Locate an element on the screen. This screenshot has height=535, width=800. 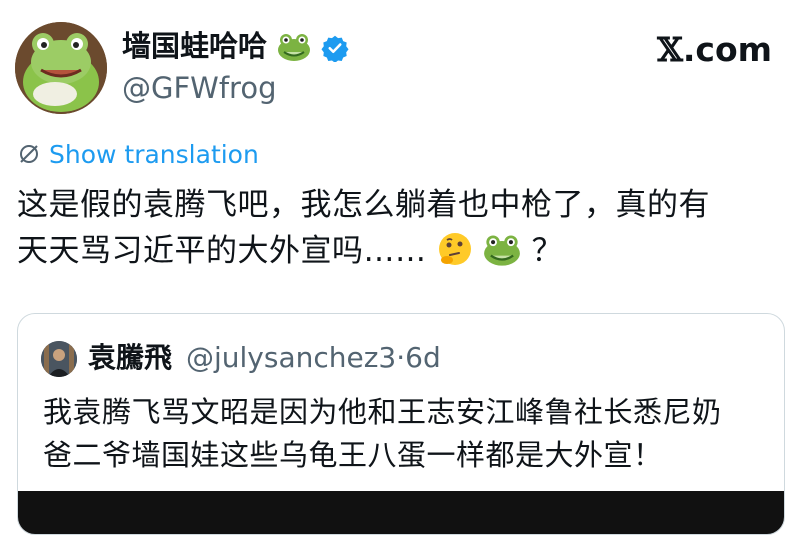
tweet-line-1: 这是假的袁腾飞吧，我怎么躺着也中枪了，真的有 is located at coordinates (363, 205).